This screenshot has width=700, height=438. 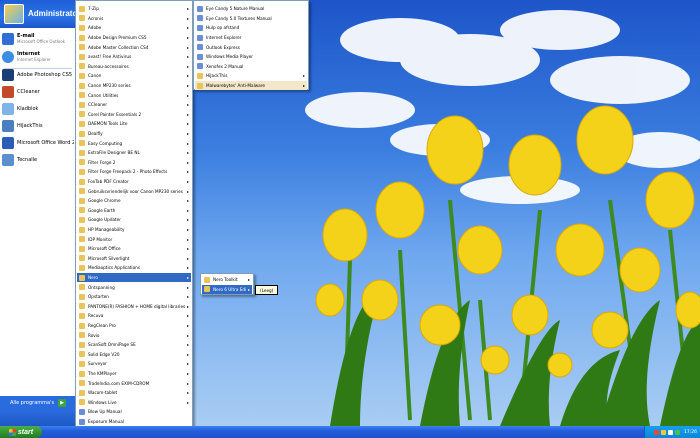 What do you see at coordinates (134, 211) in the screenshot?
I see `programs-menu-item: Google Earth ▸` at bounding box center [134, 211].